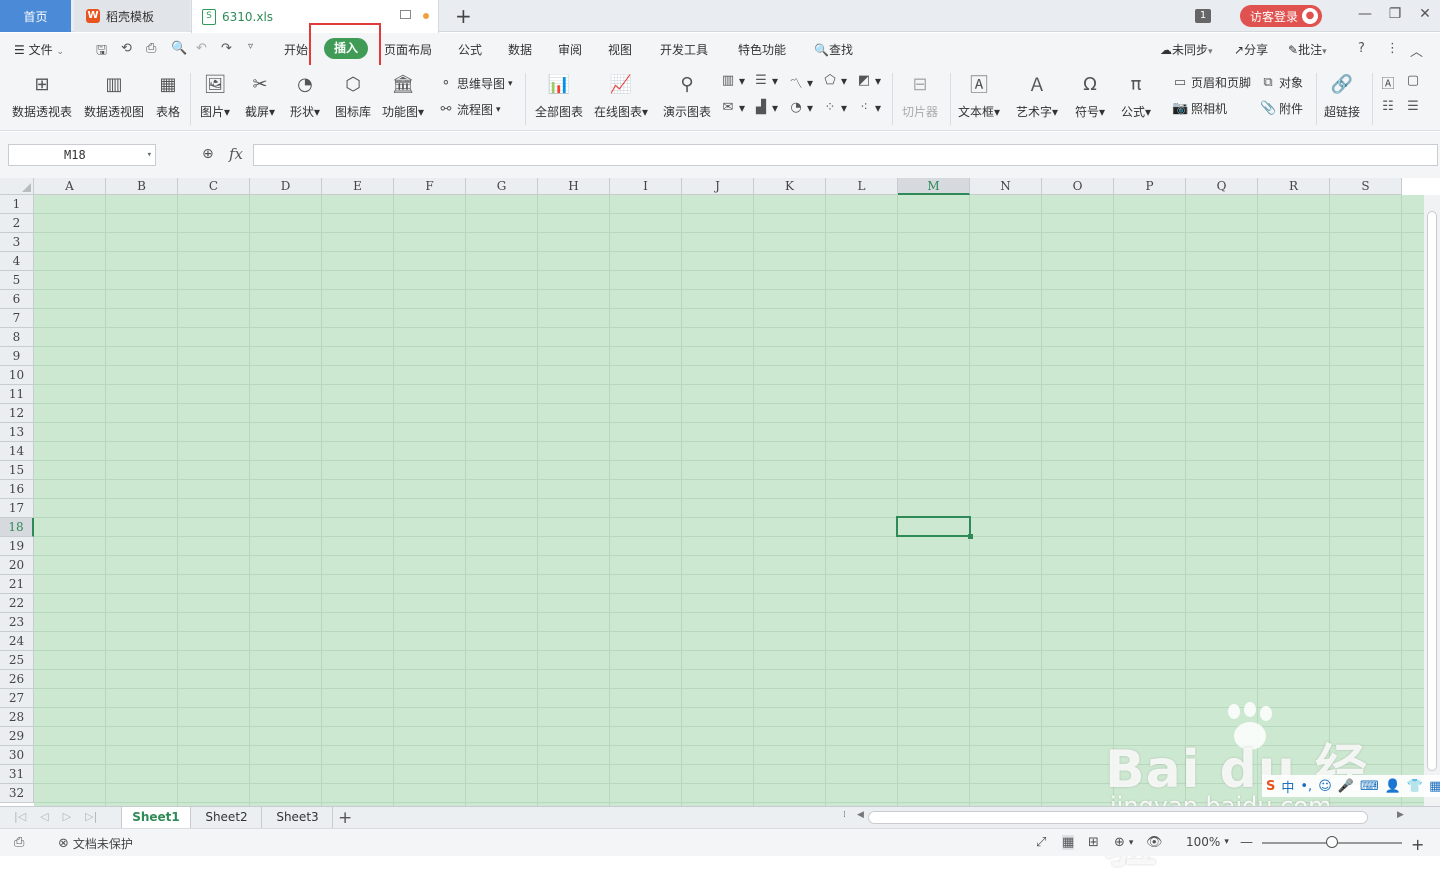  What do you see at coordinates (1211, 82) in the screenshot?
I see `header-footer-button: ▭ 页眉和页脚` at bounding box center [1211, 82].